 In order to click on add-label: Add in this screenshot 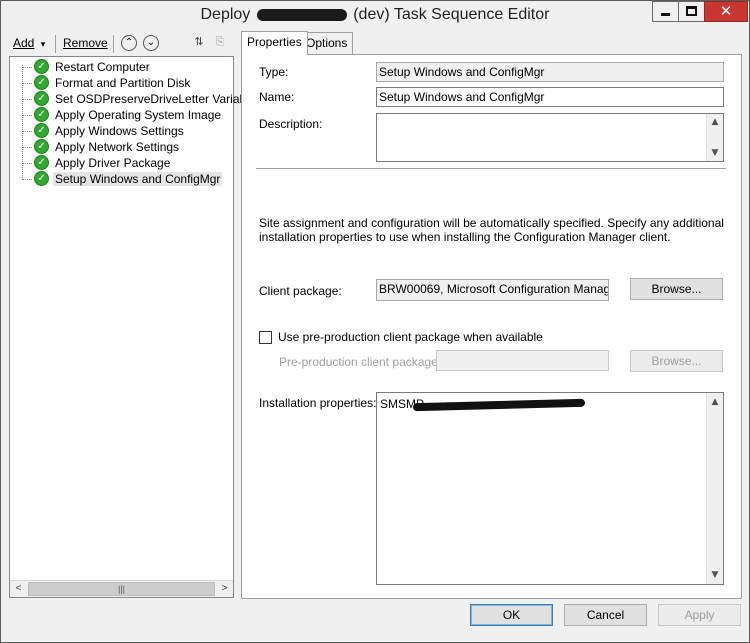, I will do `click(24, 43)`.